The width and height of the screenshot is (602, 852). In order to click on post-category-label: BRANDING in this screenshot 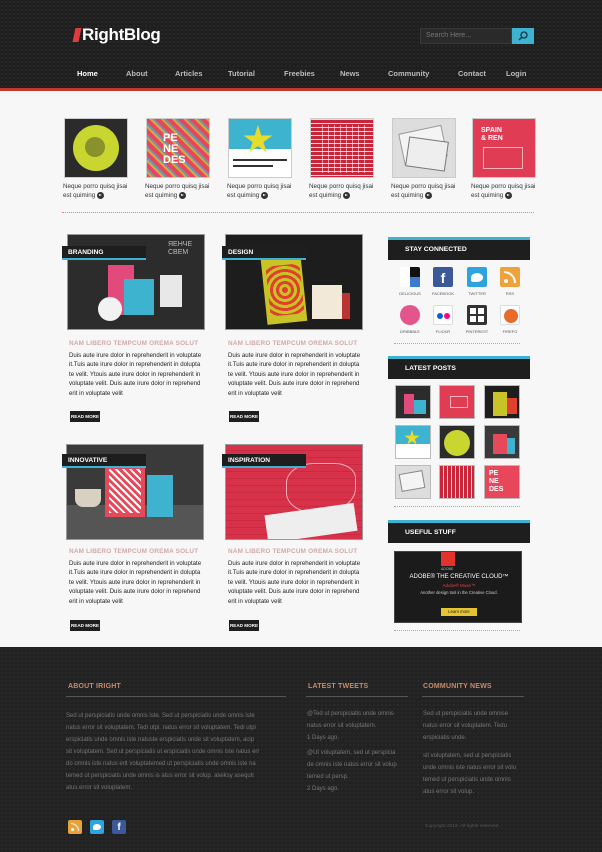, I will do `click(104, 253)`.